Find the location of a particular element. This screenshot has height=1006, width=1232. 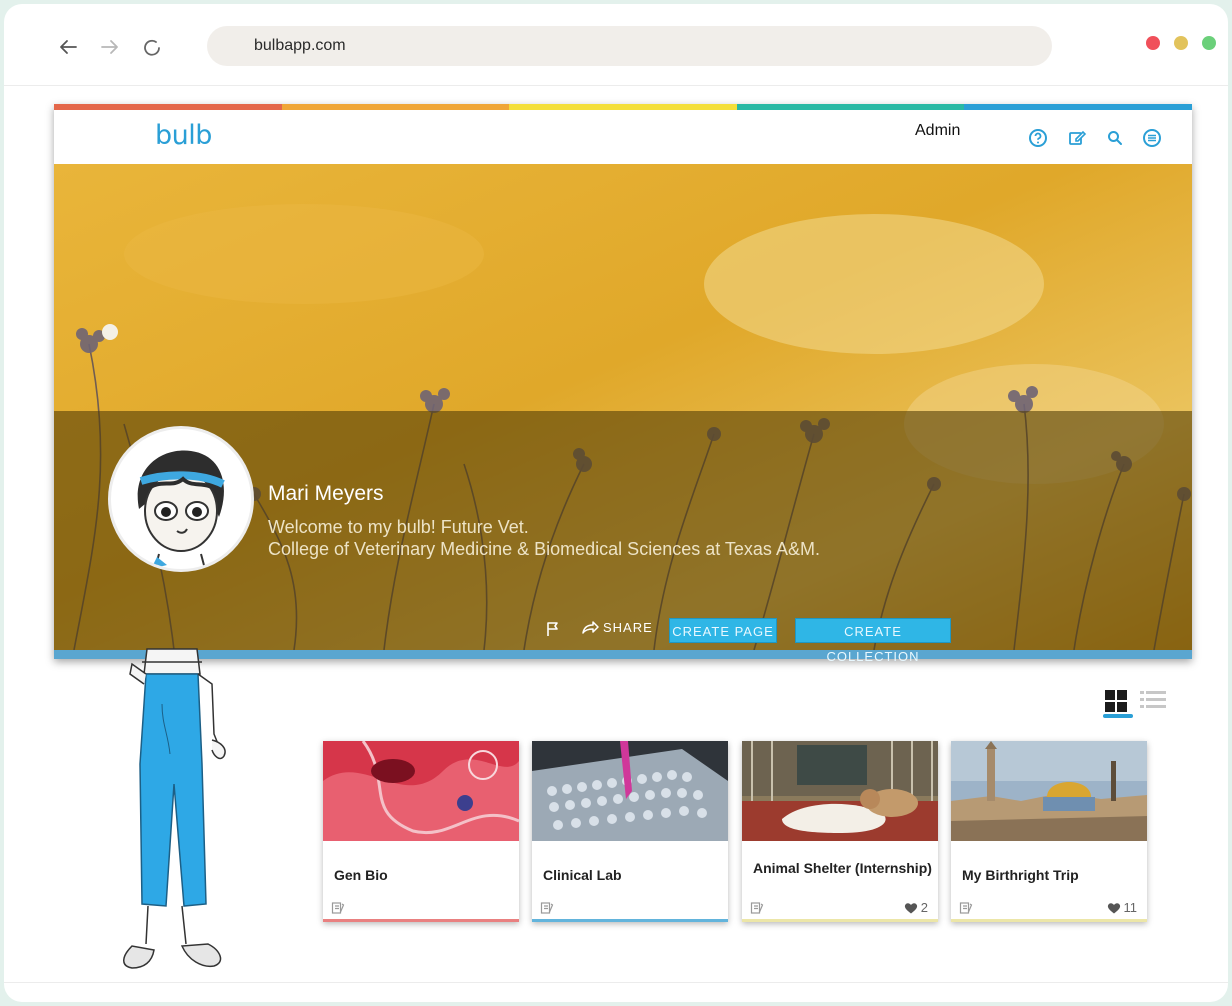

url-text: bulbapp.com is located at coordinates (300, 45).